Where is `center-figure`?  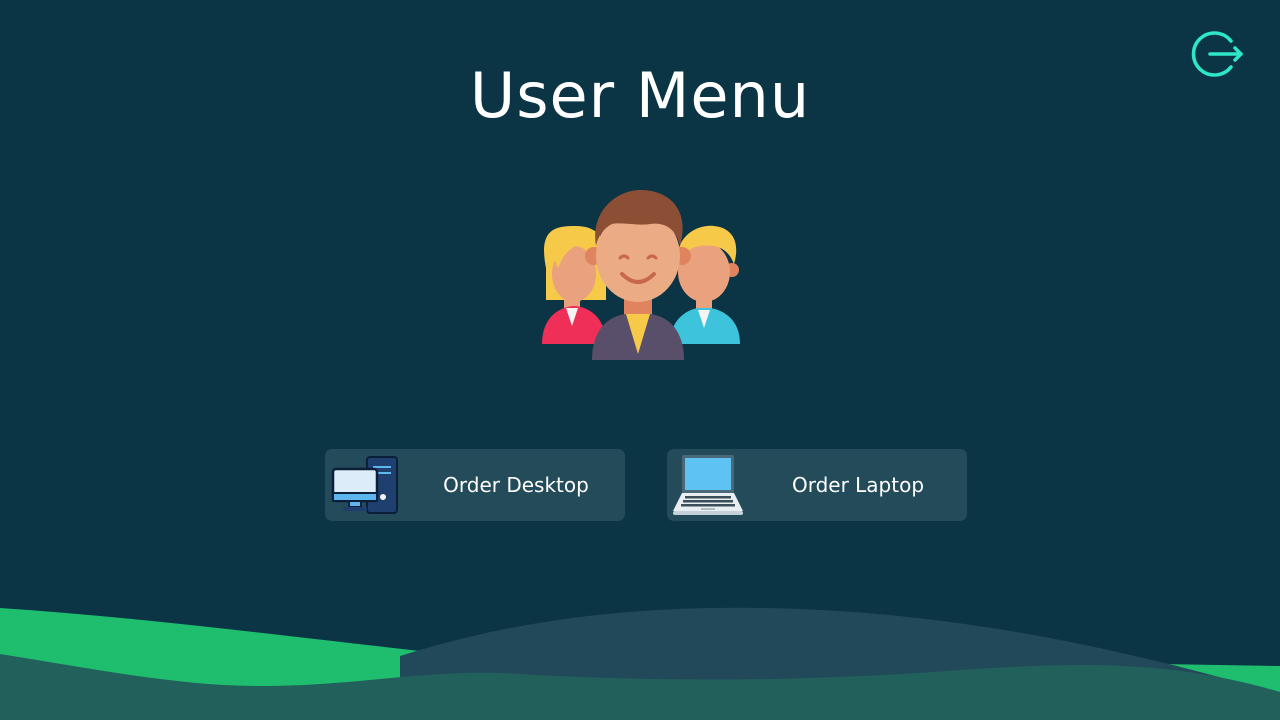
center-figure is located at coordinates (638, 275).